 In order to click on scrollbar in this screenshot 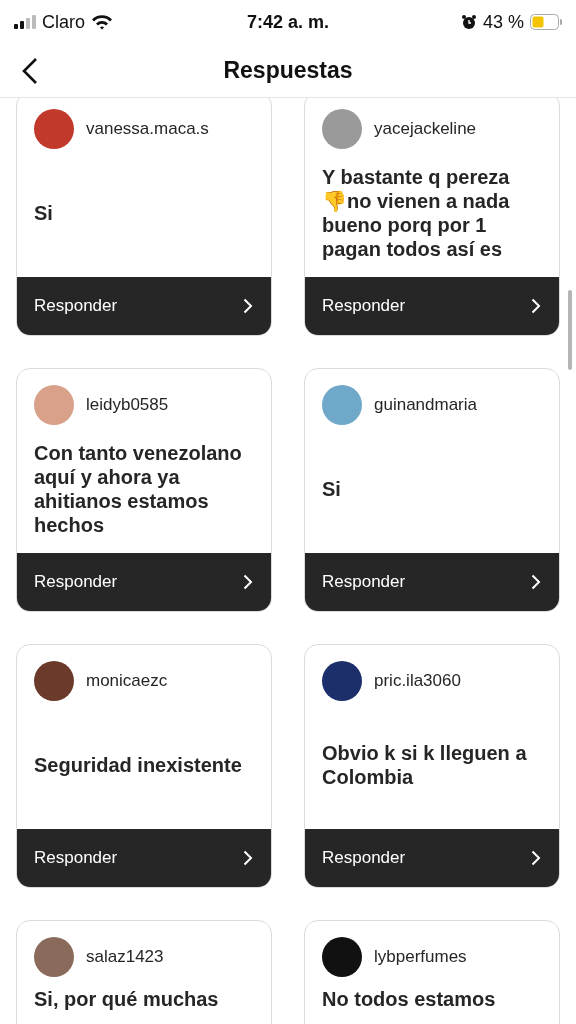, I will do `click(570, 330)`.